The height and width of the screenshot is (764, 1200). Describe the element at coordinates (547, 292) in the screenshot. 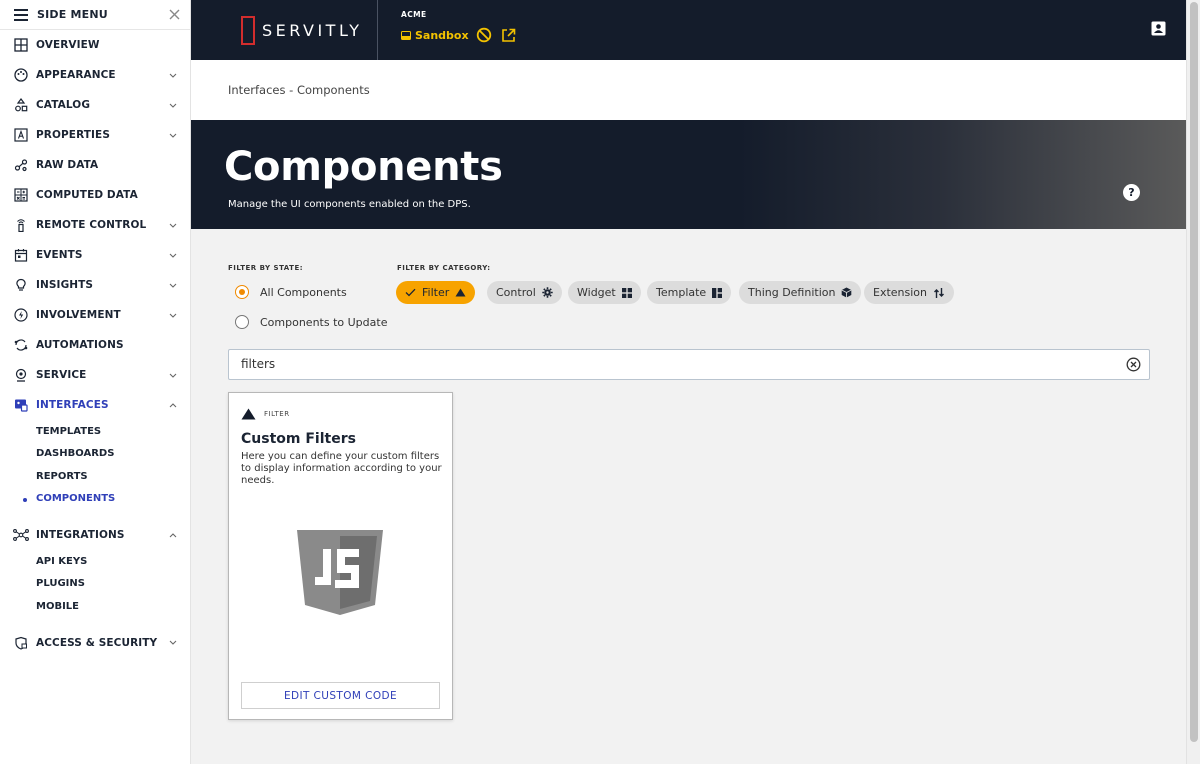

I see `gear-icon` at that location.